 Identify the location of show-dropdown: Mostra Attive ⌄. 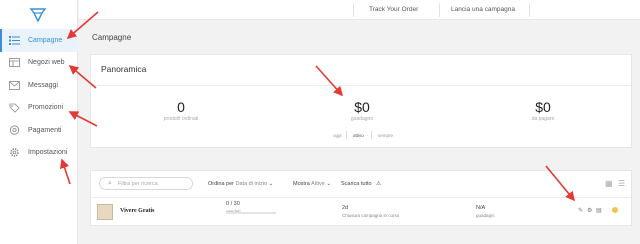
(312, 184).